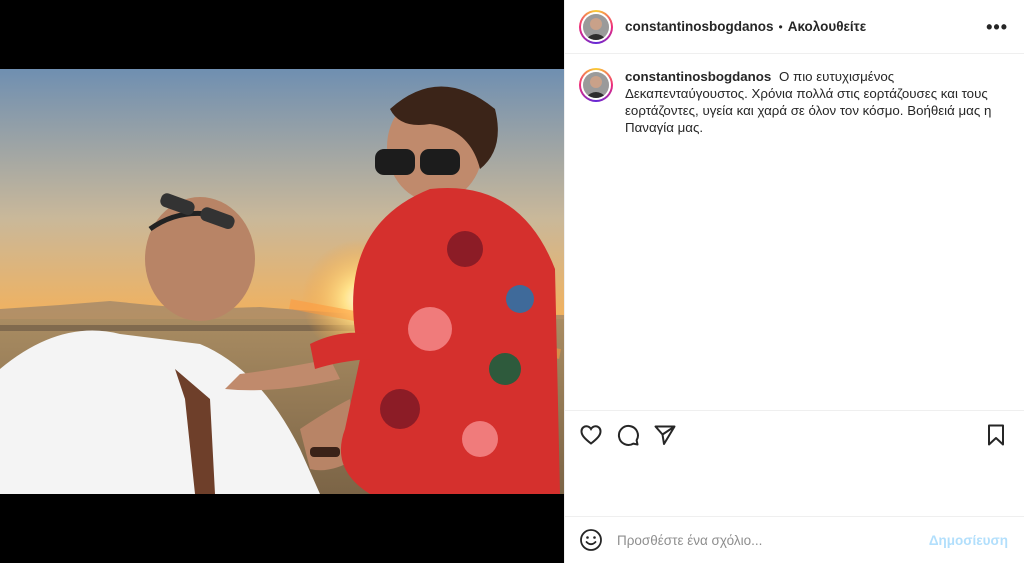 Image resolution: width=1024 pixels, height=563 pixels. I want to click on caption-username: constantinosbogdanos, so click(698, 76).